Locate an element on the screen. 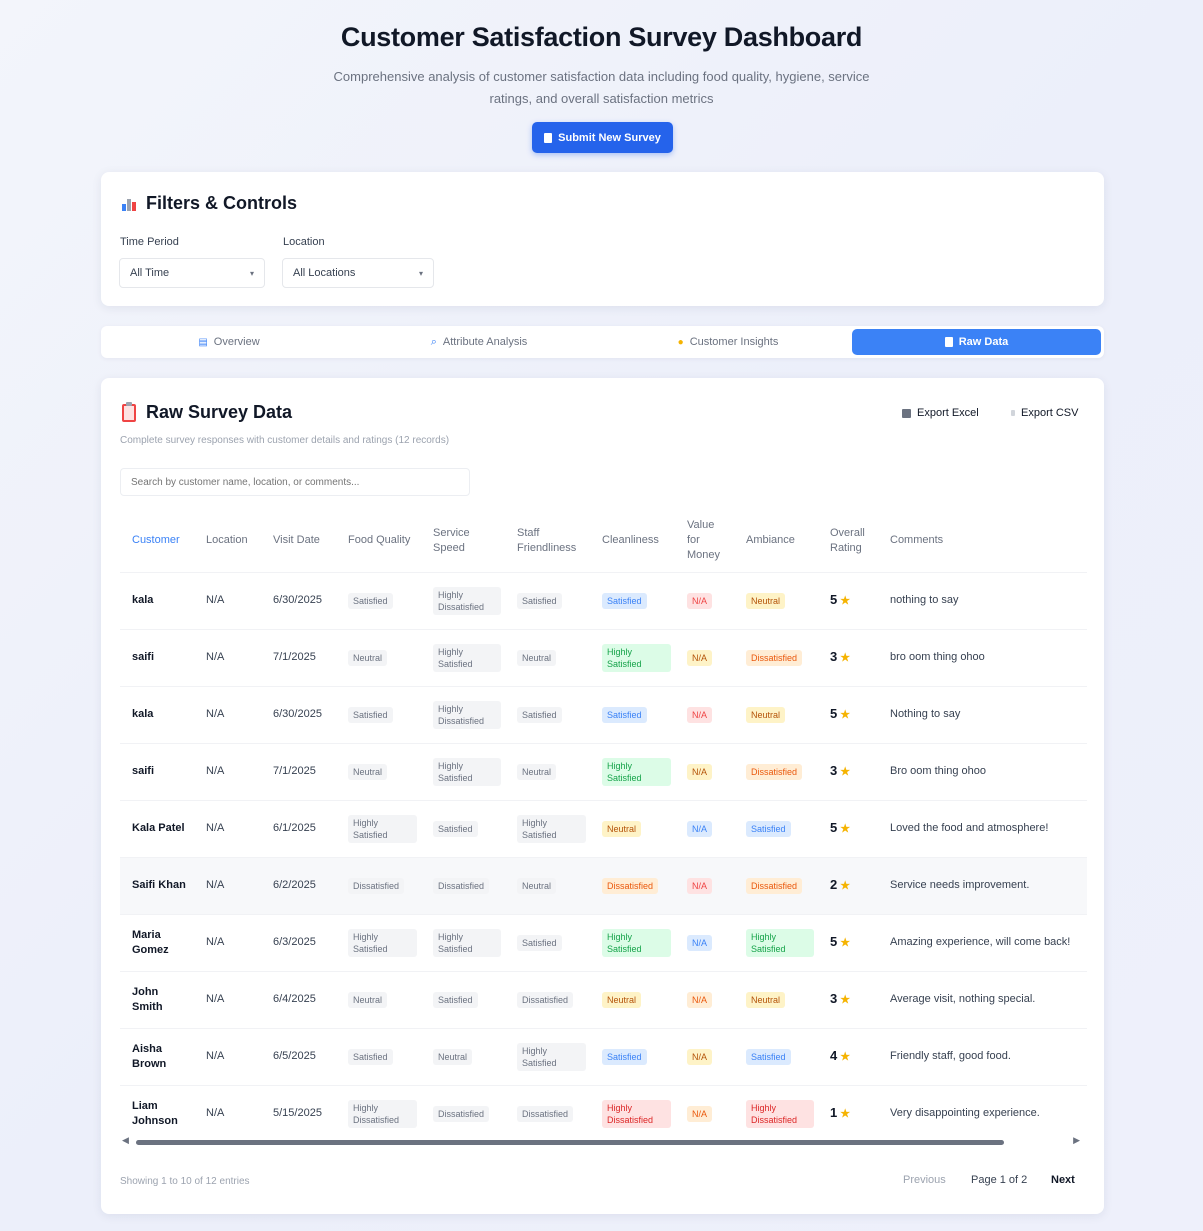  comment-cell: Bro oom thing ohoo is located at coordinates (982, 771).